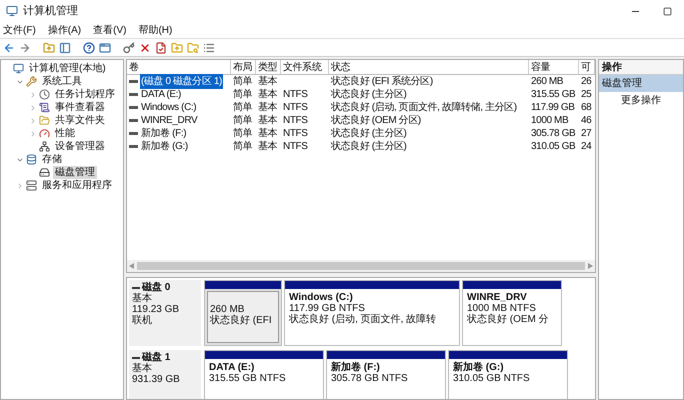 Image resolution: width=684 pixels, height=400 pixels. I want to click on partition-status: 状态良好 (OEM 分, so click(508, 319).